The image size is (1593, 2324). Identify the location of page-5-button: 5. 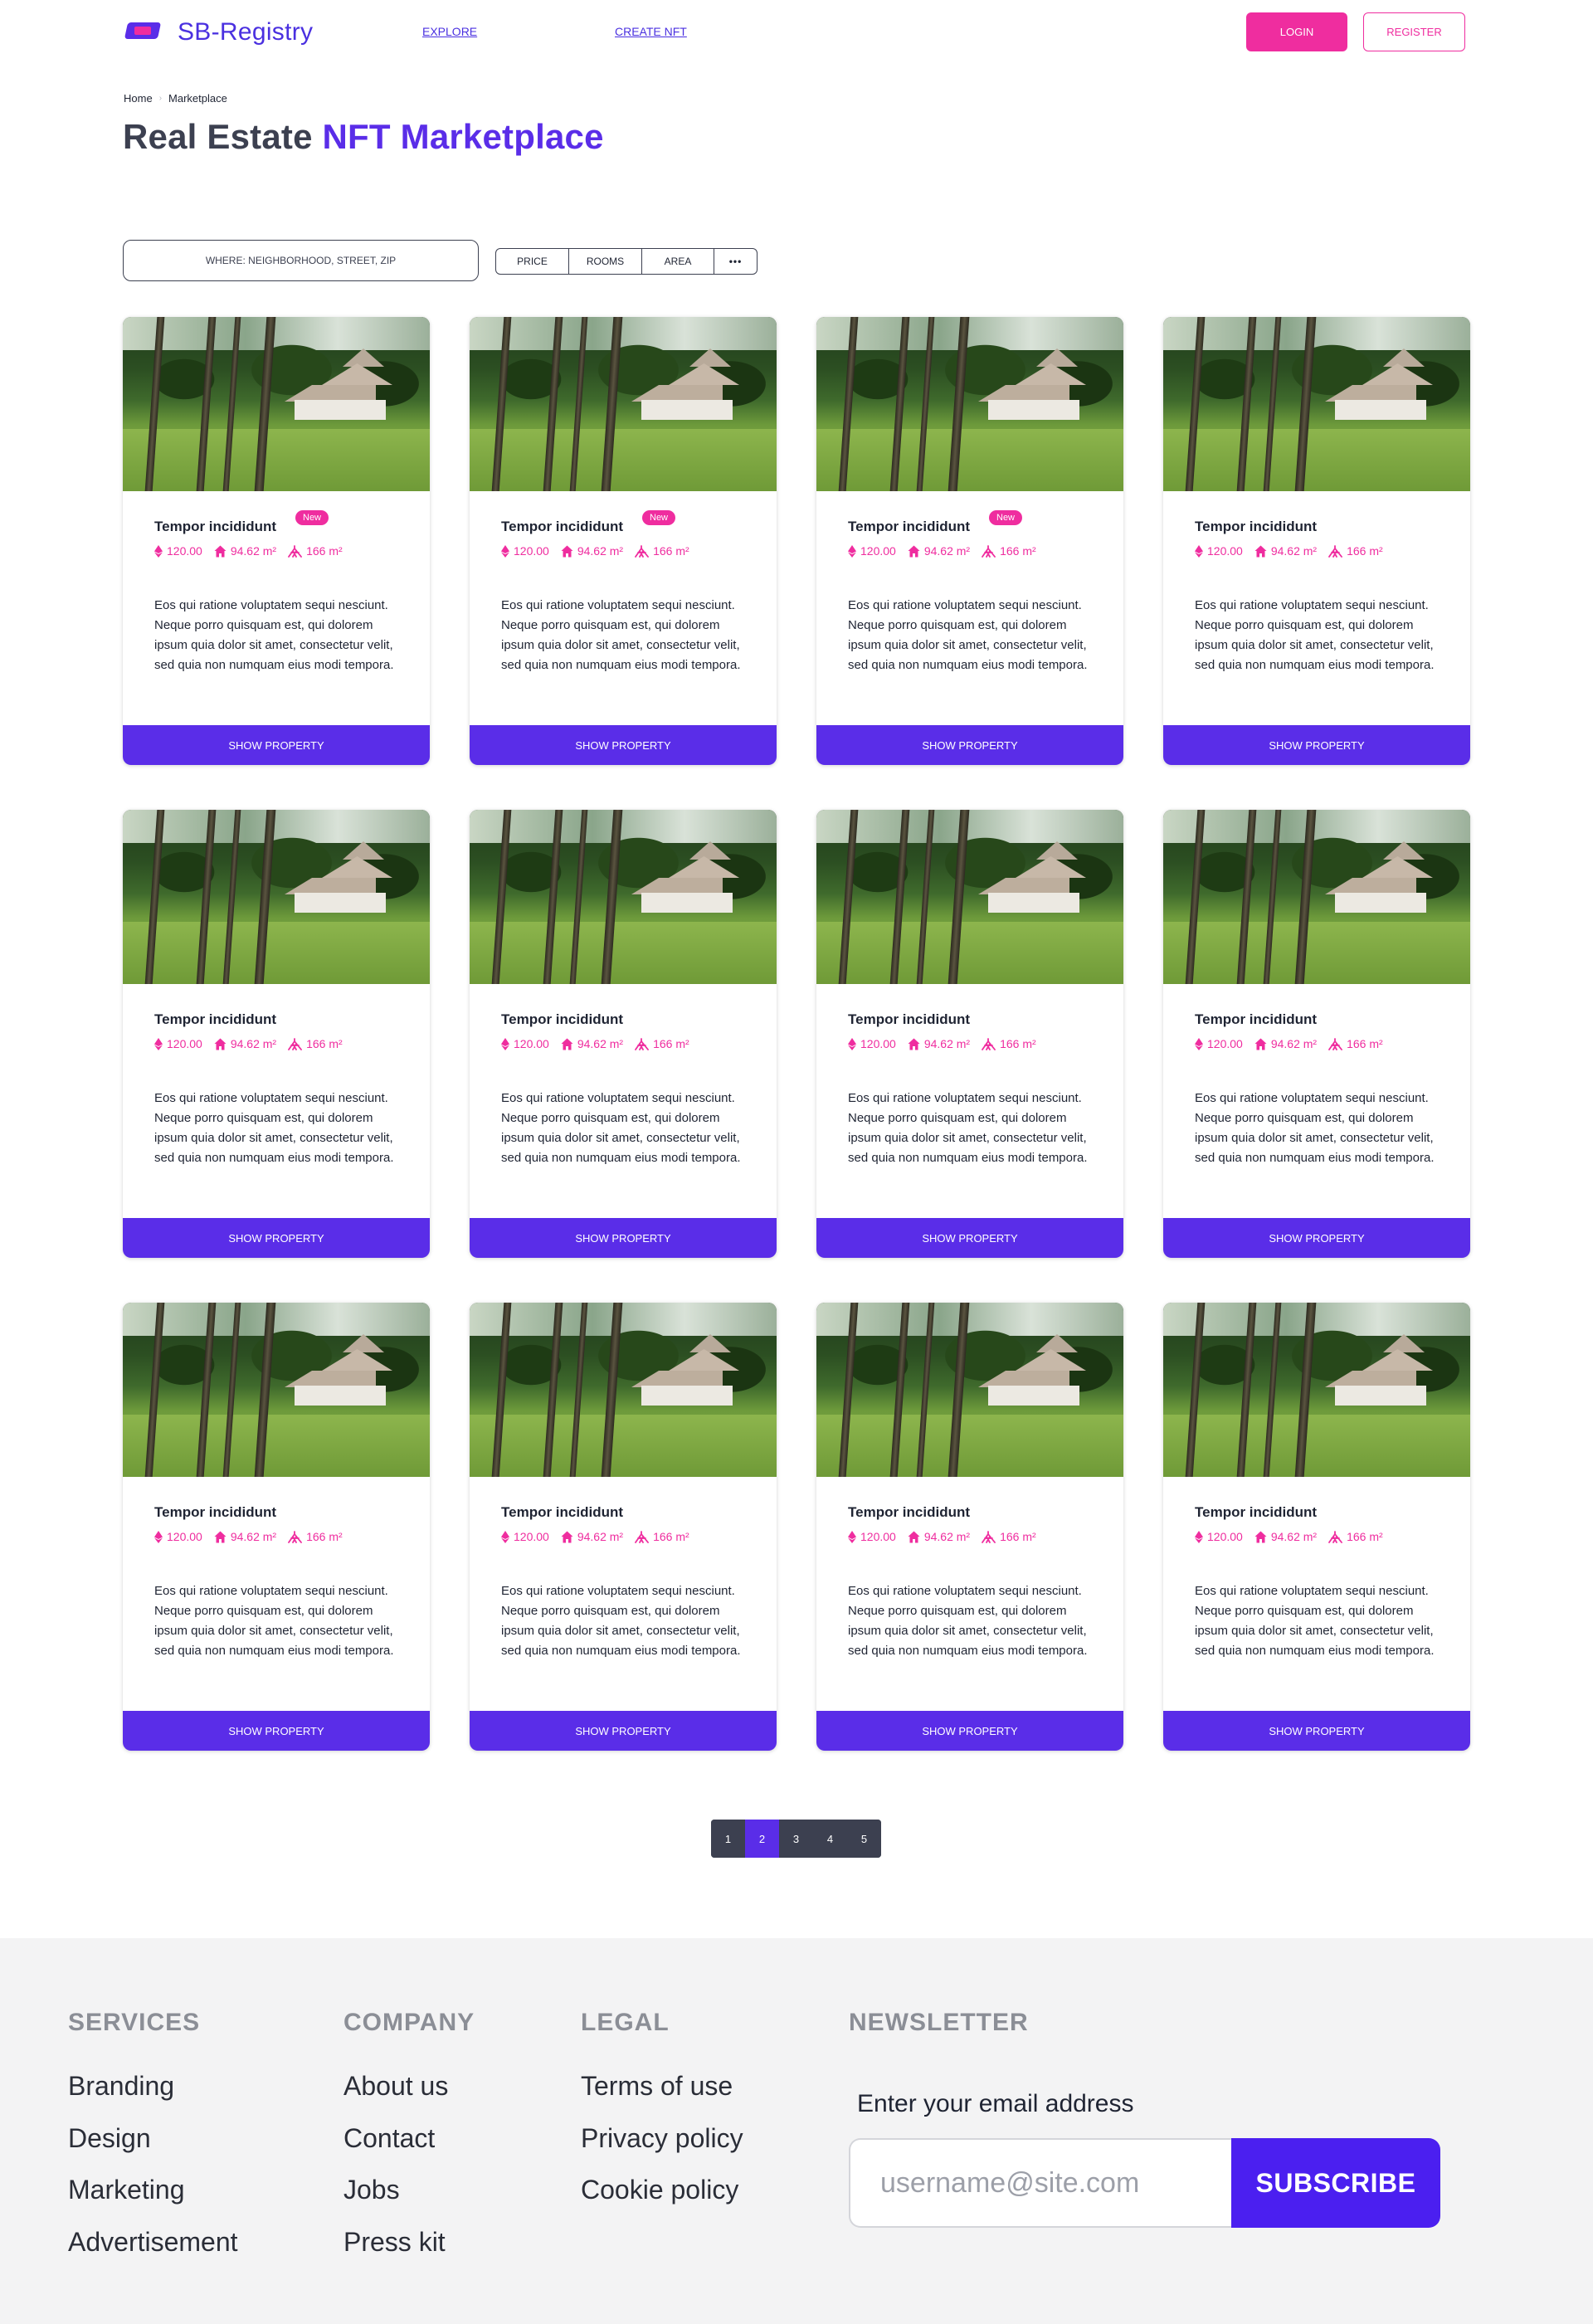
(864, 1839).